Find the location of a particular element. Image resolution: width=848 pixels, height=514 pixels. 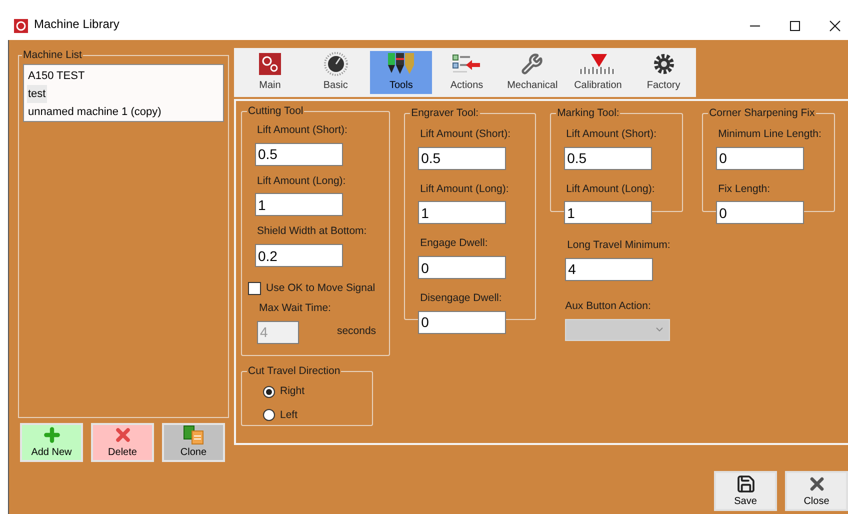

gear-icon is located at coordinates (663, 64).